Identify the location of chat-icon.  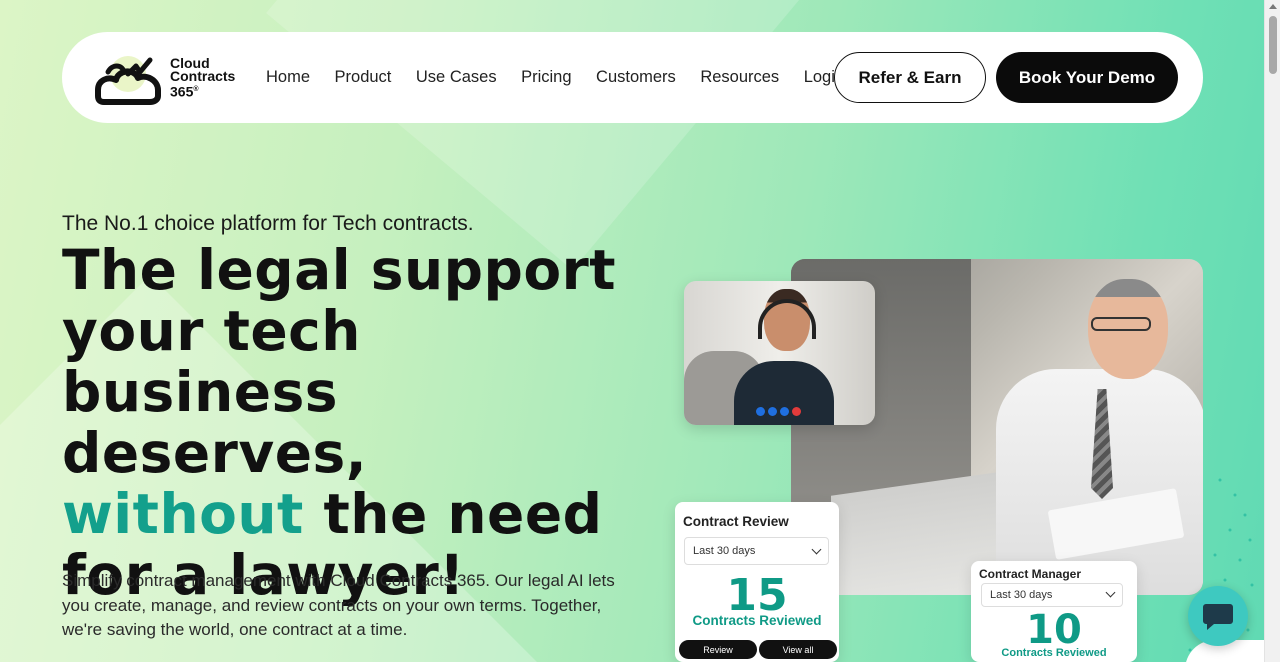
(1218, 617).